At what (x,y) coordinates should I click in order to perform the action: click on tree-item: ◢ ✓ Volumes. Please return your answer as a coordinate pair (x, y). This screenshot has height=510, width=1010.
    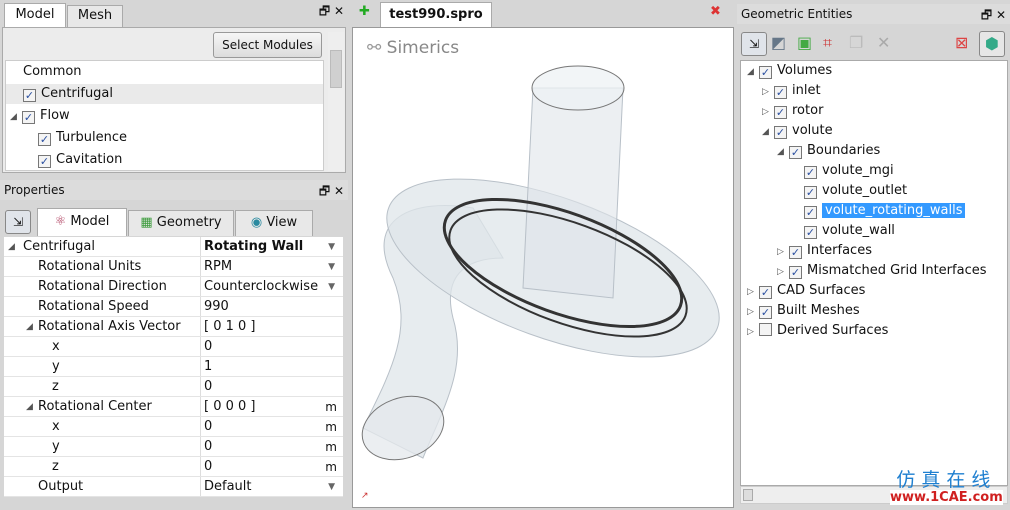
    Looking at the image, I should click on (874, 71).